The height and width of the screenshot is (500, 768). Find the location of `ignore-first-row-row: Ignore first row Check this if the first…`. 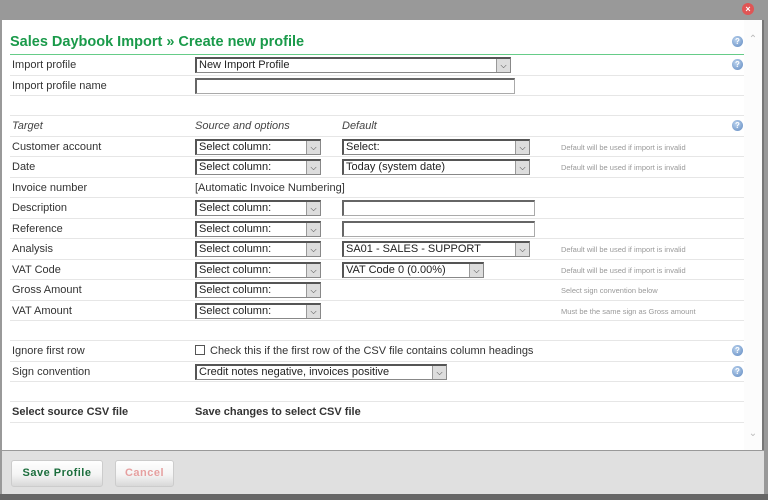

ignore-first-row-row: Ignore first row Check this if the first… is located at coordinates (377, 351).